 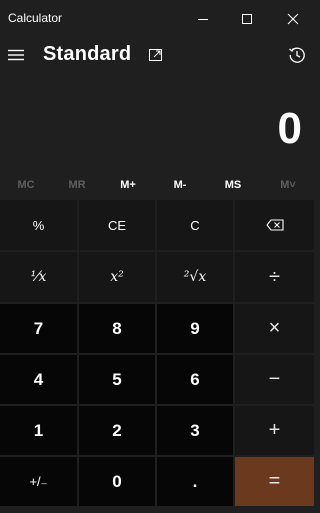 I want to click on decimal-label: ., so click(x=195, y=481).